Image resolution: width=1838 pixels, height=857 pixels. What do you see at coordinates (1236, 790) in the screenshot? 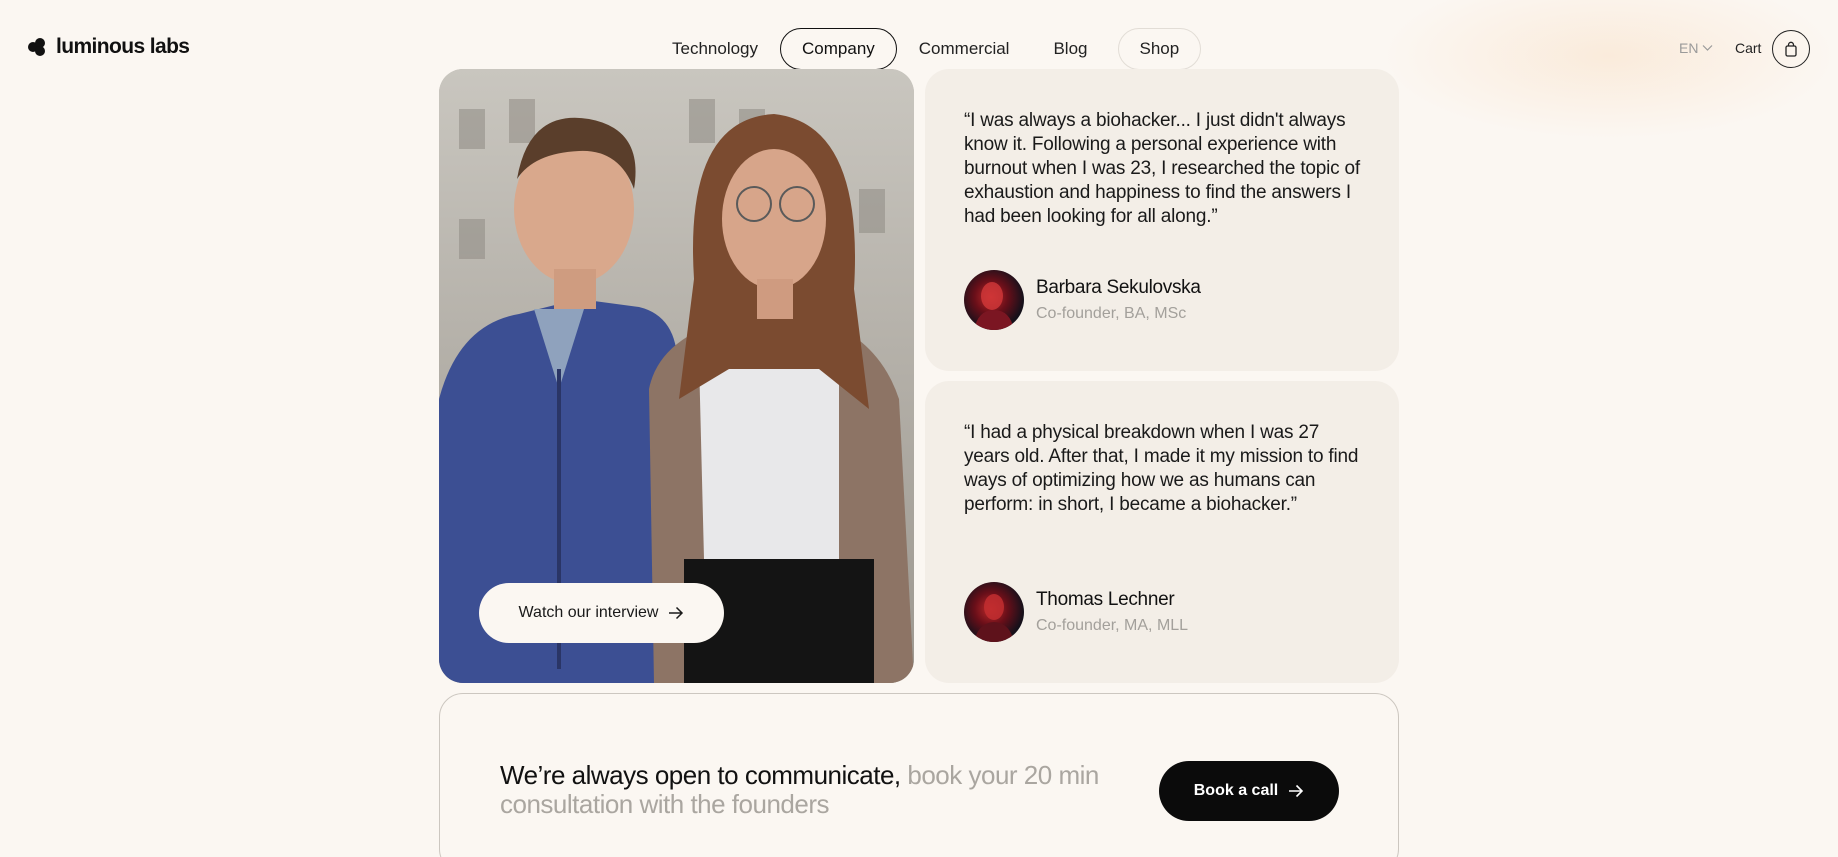
I see `book-call-label: Book a call` at bounding box center [1236, 790].